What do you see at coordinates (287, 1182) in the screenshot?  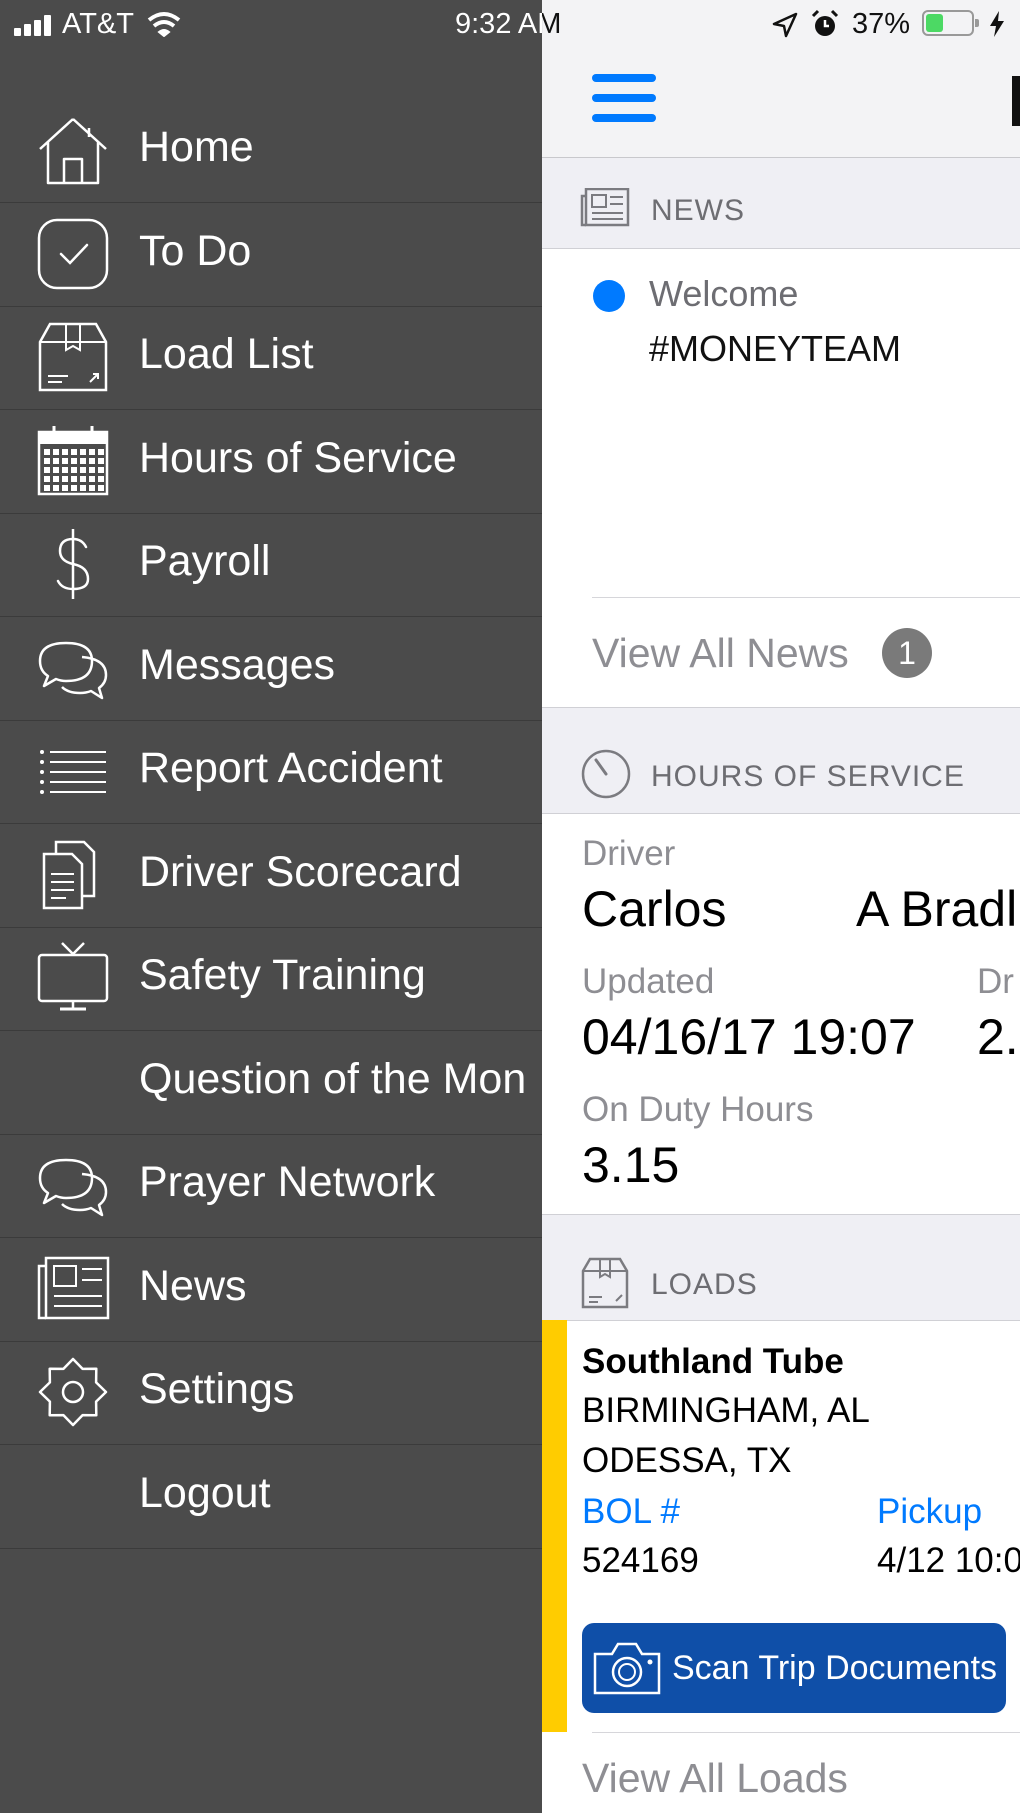 I see `menu-item-label: Prayer Network` at bounding box center [287, 1182].